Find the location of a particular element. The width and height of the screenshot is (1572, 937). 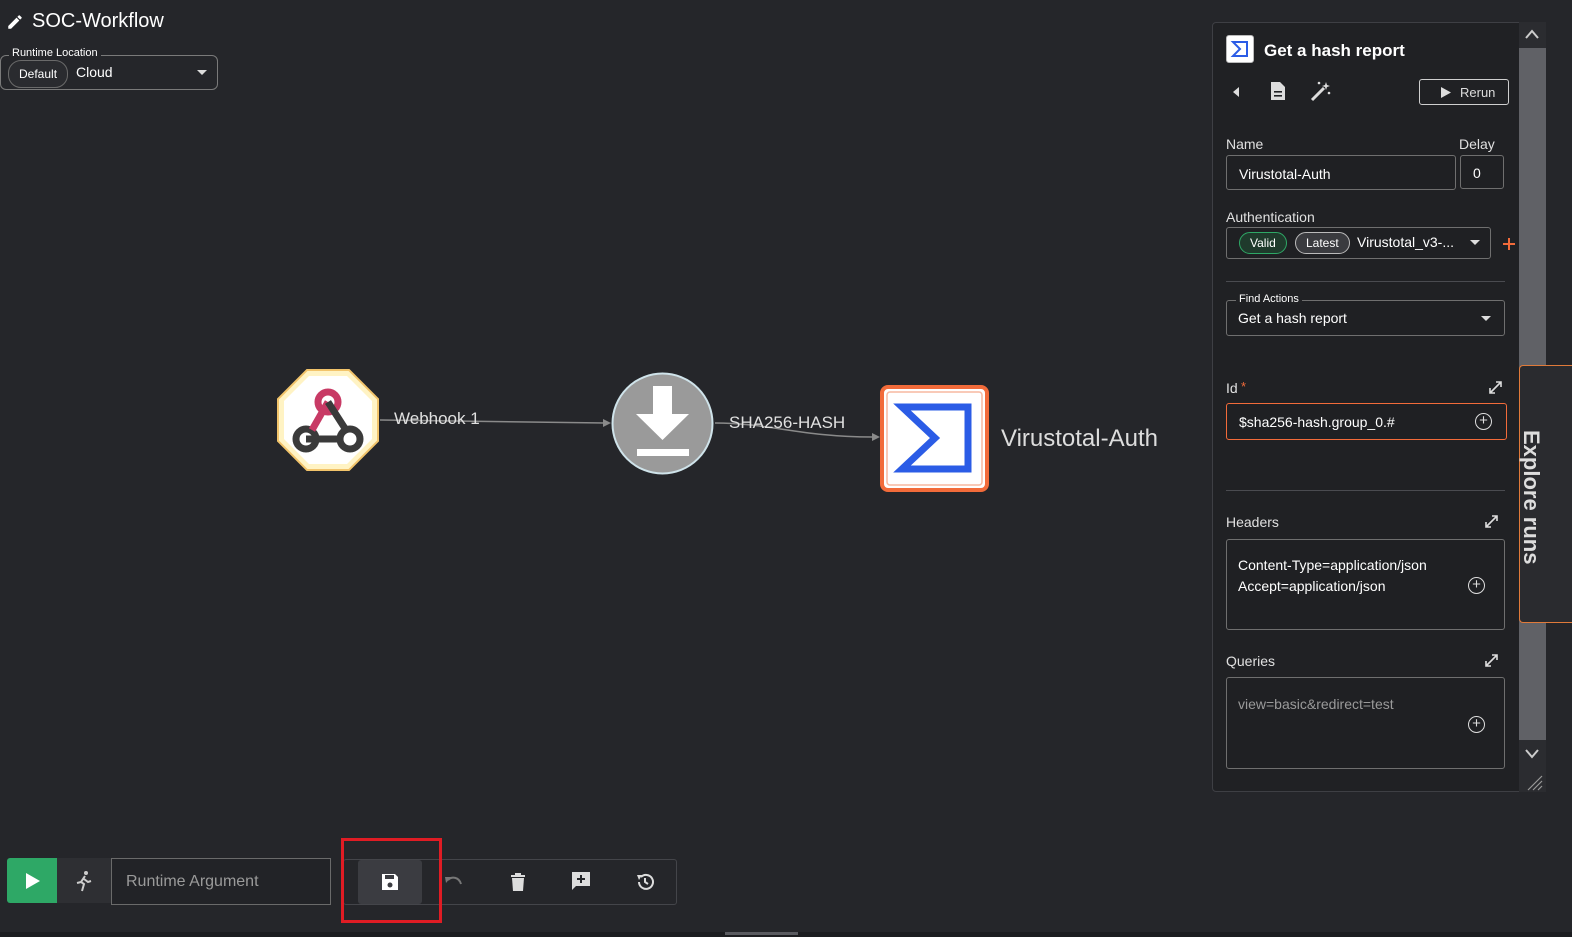

caret-left-icon is located at coordinates (1236, 92).